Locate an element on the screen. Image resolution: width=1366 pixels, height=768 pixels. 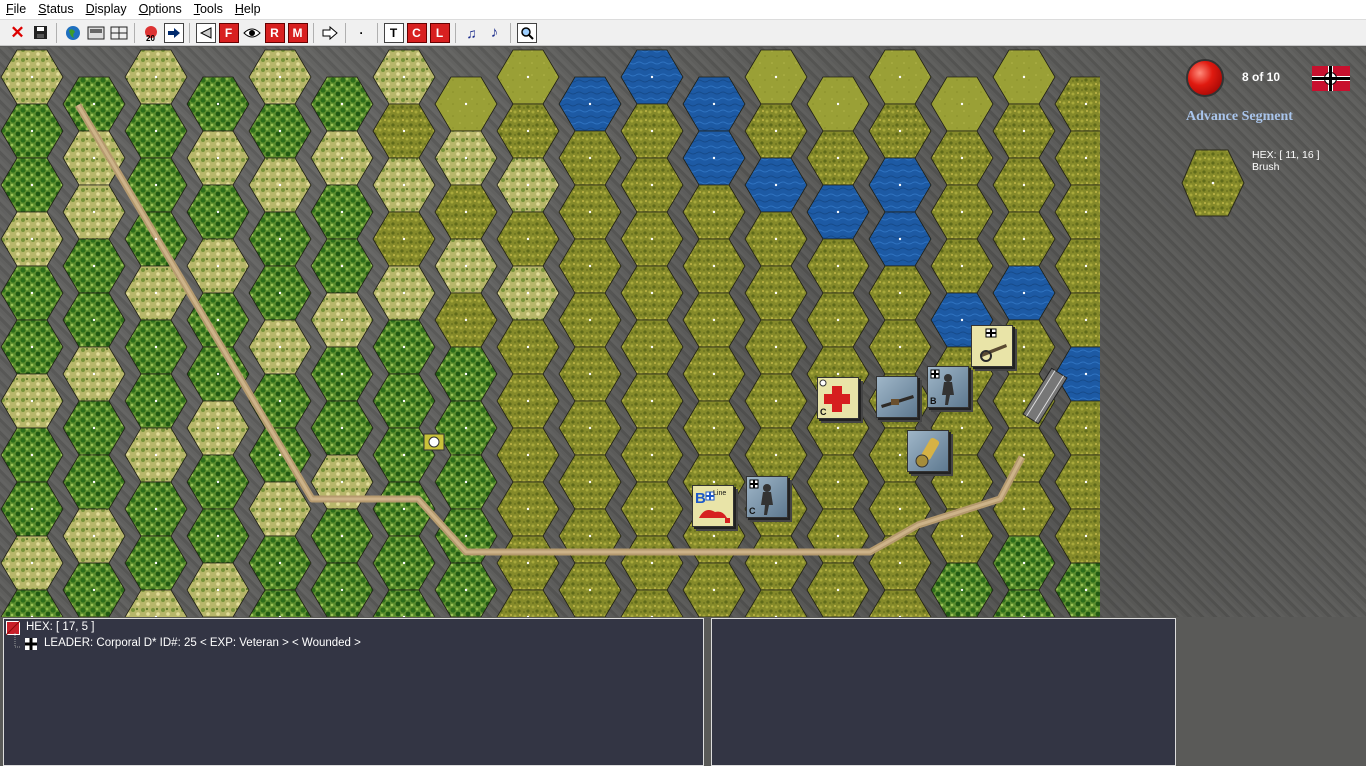
menu-display: Display is located at coordinates (106, 9).